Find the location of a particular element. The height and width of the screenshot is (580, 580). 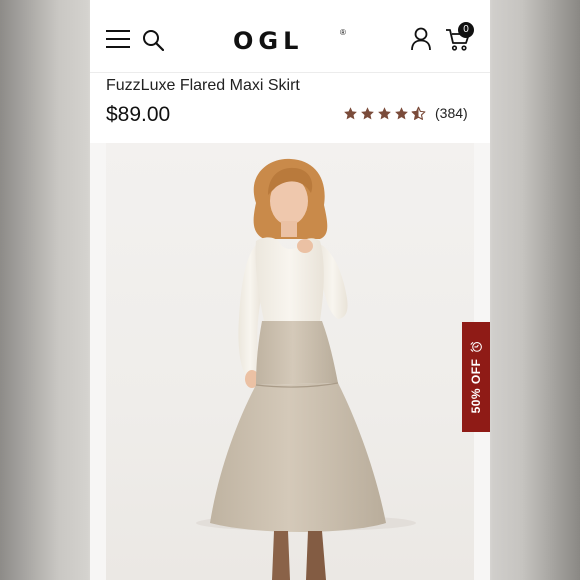

discount-tab: 50% OFF is located at coordinates (476, 377).